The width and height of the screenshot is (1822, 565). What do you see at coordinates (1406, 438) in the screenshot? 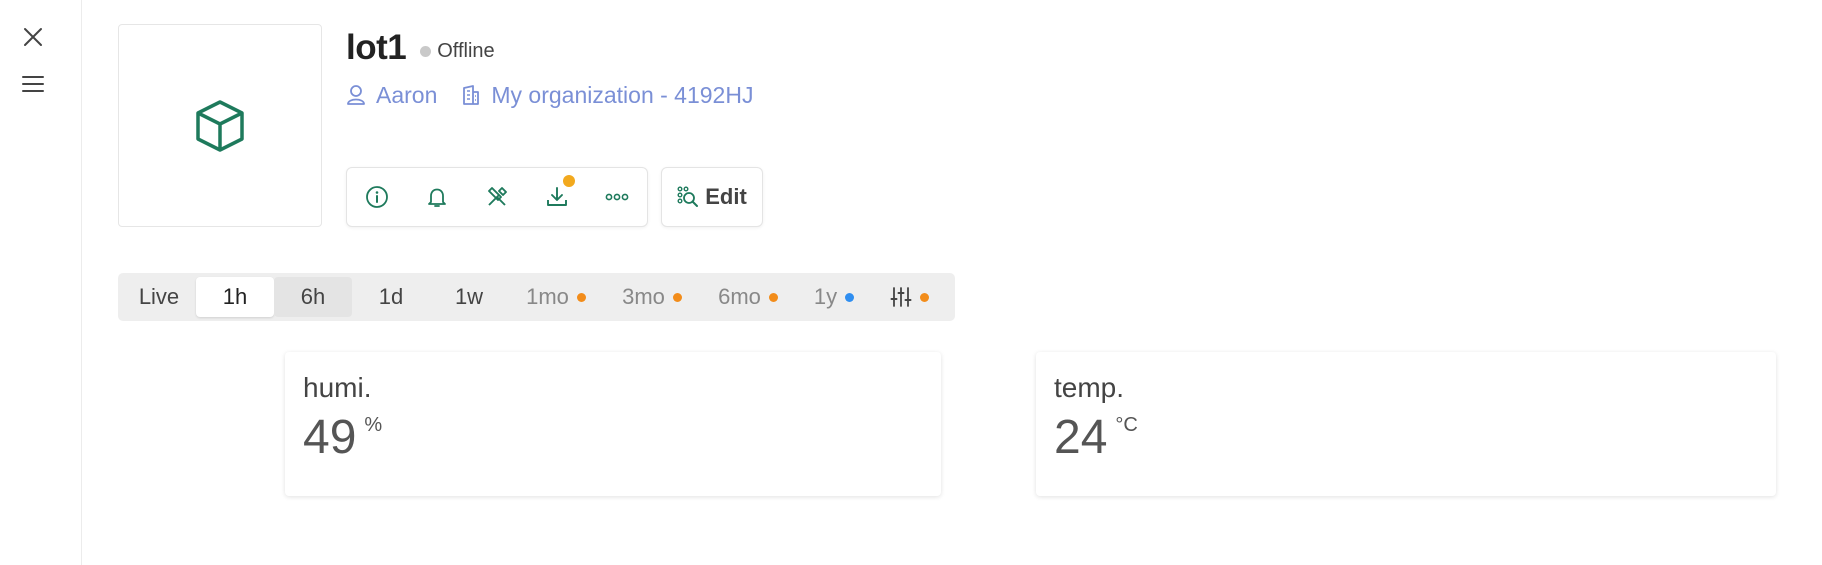
I see `metric-value-row: 24 °C` at bounding box center [1406, 438].